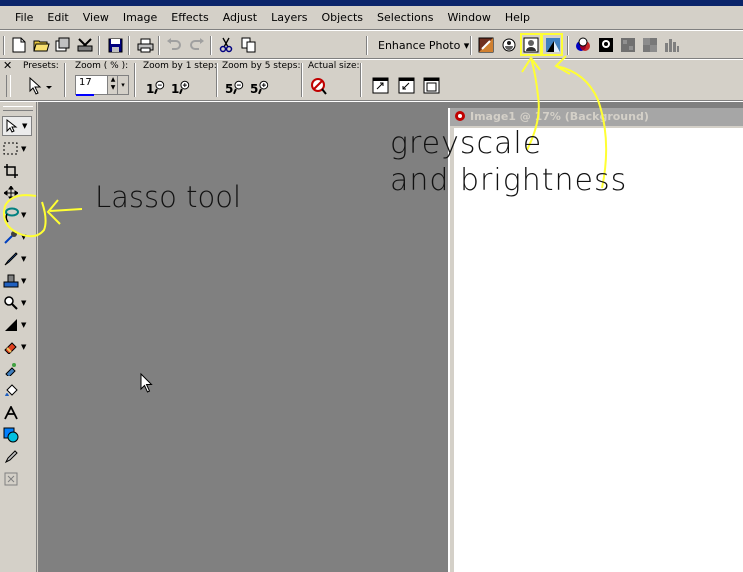  I want to click on mouse-cursor-icon, so click(146, 382).